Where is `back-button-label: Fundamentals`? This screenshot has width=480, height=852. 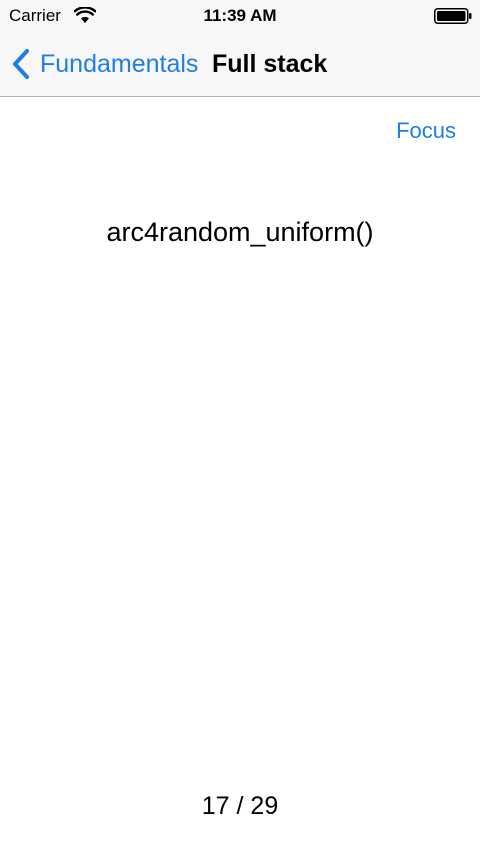
back-button-label: Fundamentals is located at coordinates (119, 64).